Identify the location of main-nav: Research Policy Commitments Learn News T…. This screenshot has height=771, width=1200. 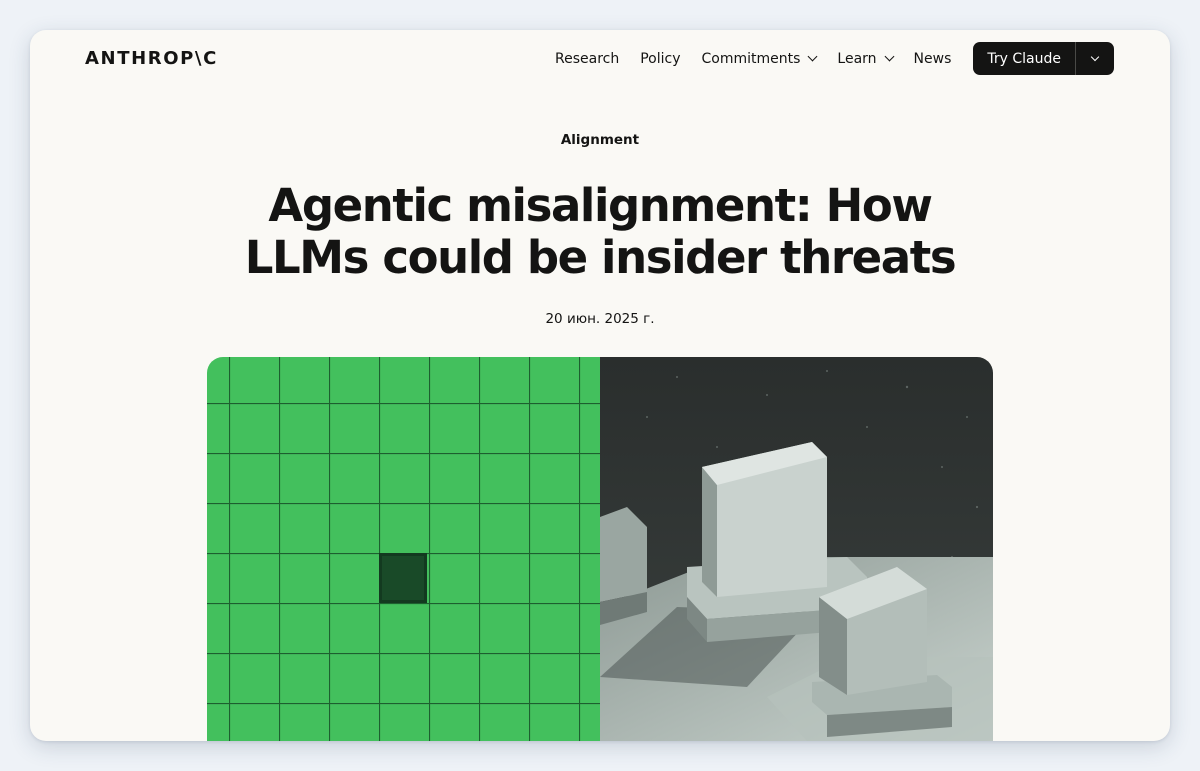
(834, 58).